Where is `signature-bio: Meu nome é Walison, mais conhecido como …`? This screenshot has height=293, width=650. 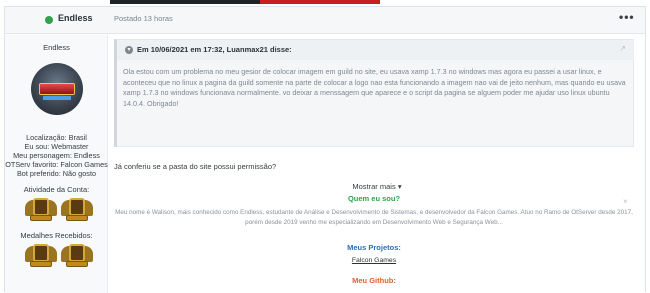 signature-bio: Meu nome é Walison, mais conhecido como … is located at coordinates (374, 217).